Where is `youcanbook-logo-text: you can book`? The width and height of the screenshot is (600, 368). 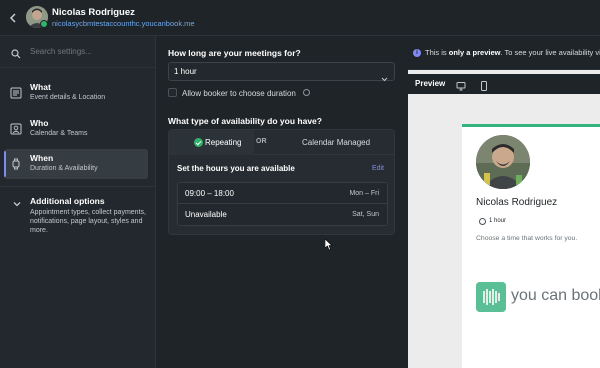
youcanbook-logo-text: you can book is located at coordinates (555, 295).